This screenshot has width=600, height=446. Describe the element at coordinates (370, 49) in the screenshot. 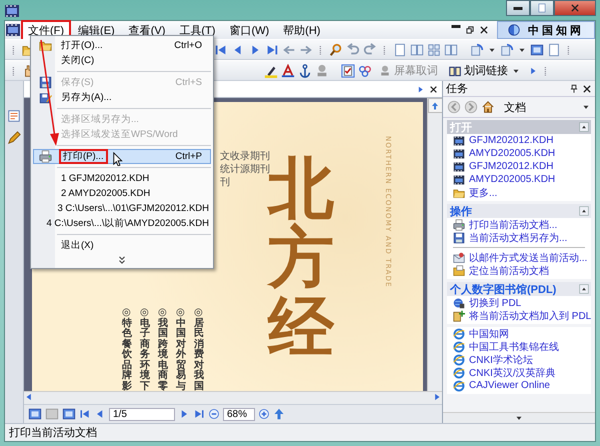

I see `redo-icon` at that location.